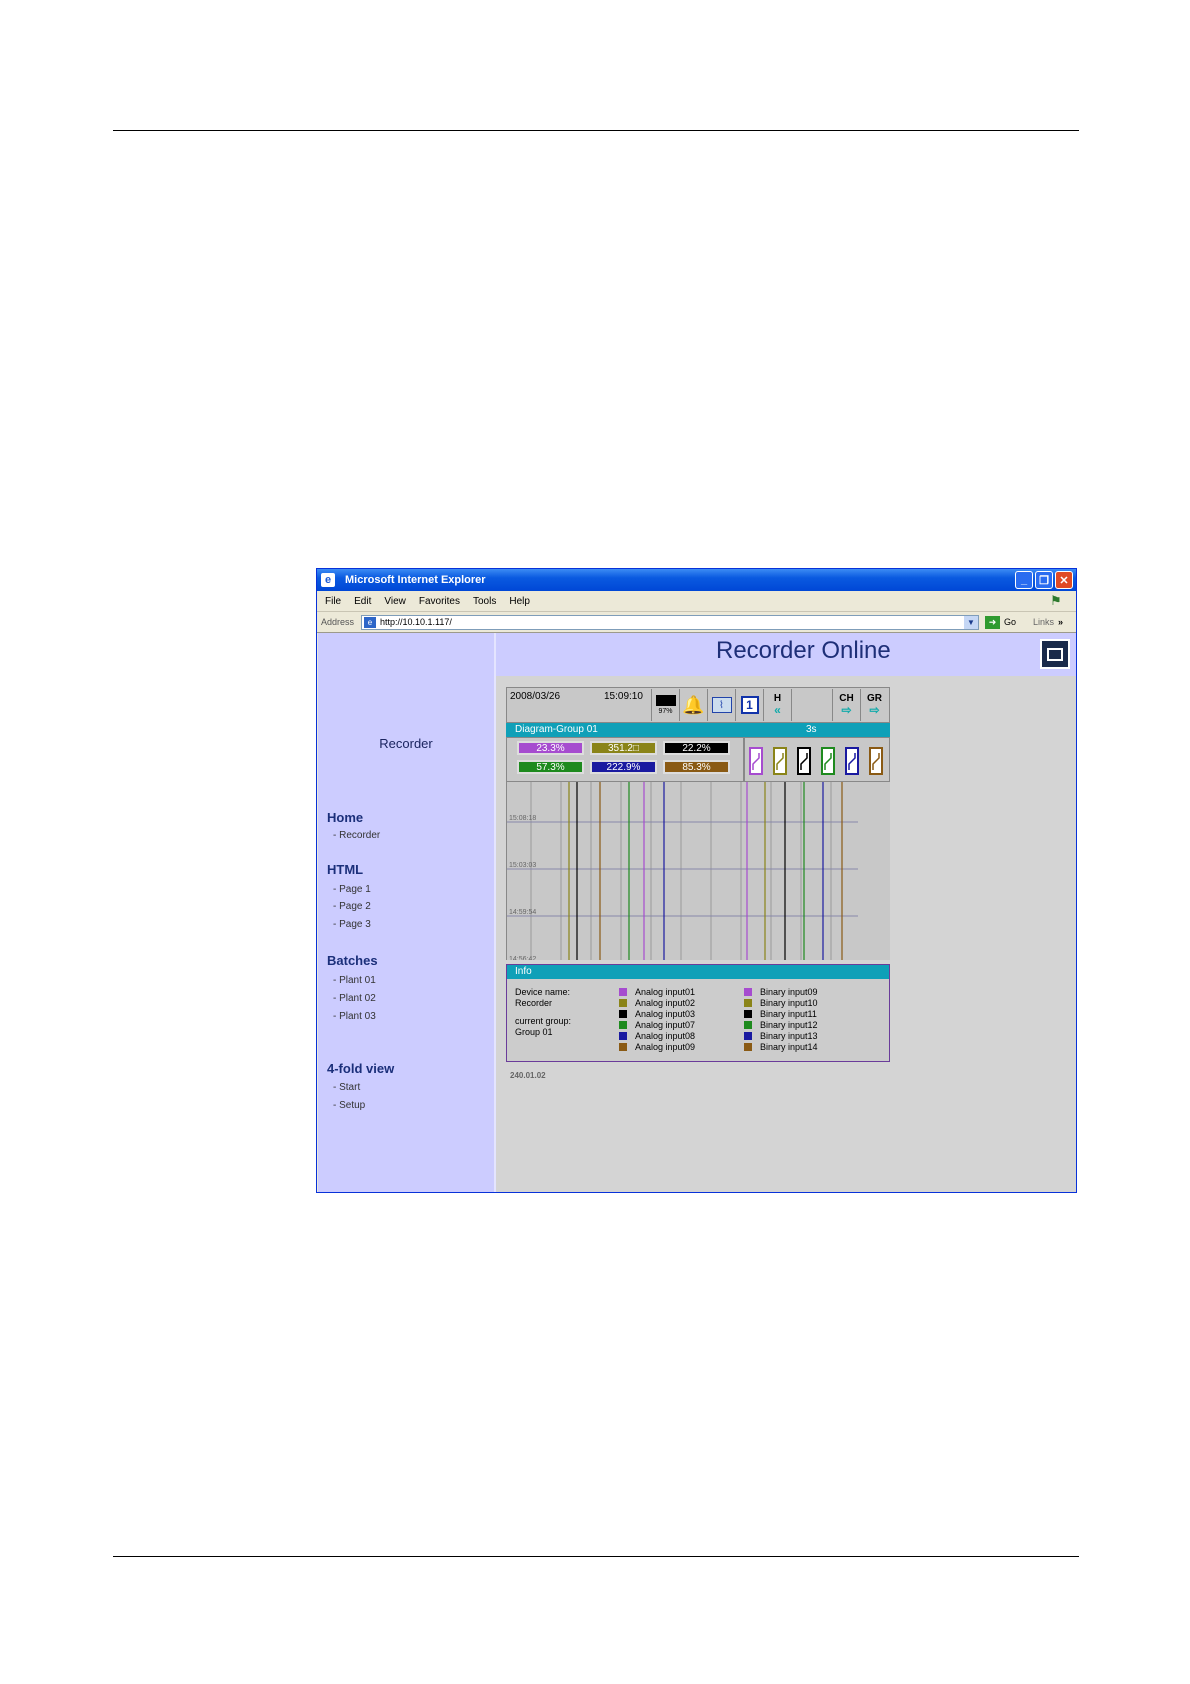  Describe the element at coordinates (1064, 580) in the screenshot. I see `close-button: ✕` at that location.